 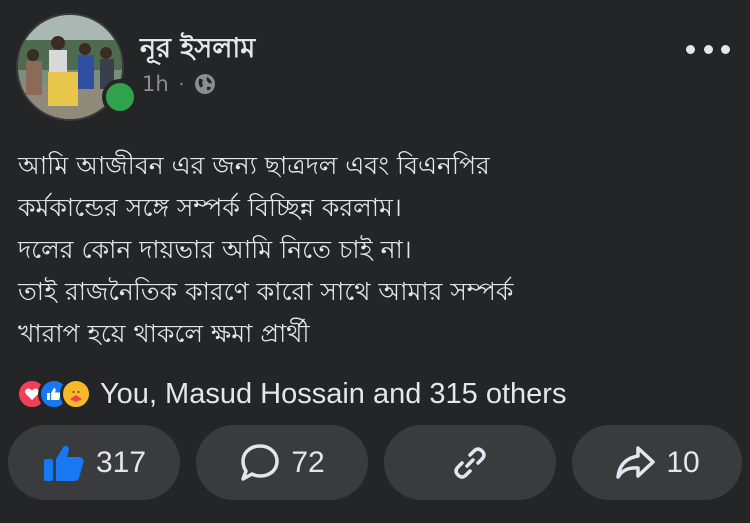 I want to click on reaction-icons, so click(x=54, y=394).